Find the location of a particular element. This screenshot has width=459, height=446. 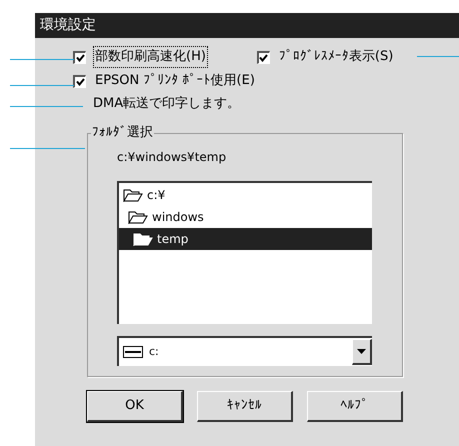

folder-item: windows is located at coordinates (245, 217).